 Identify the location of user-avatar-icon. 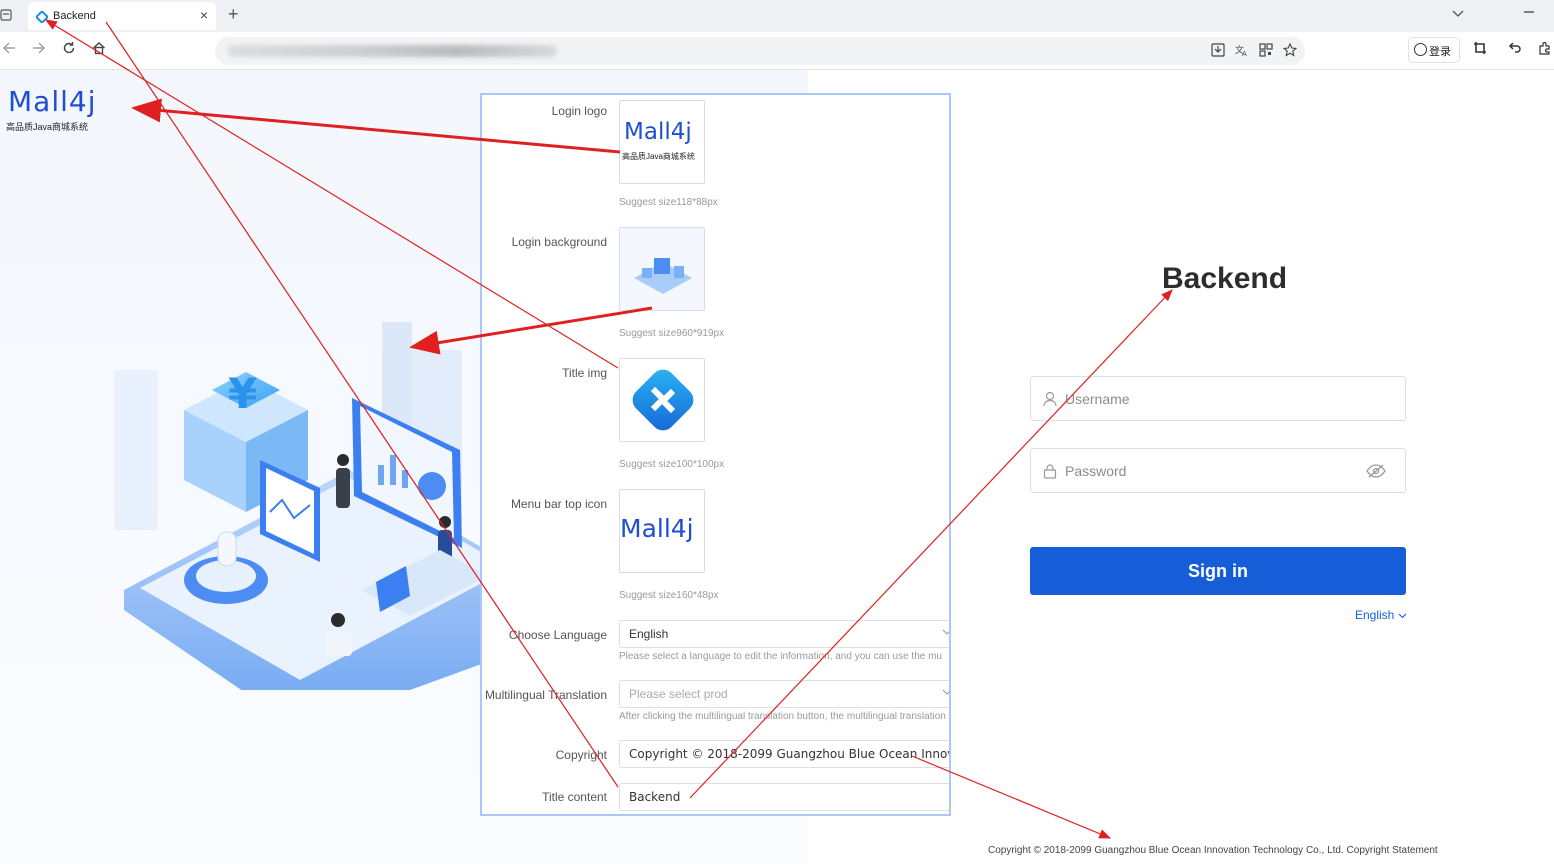
(1420, 49).